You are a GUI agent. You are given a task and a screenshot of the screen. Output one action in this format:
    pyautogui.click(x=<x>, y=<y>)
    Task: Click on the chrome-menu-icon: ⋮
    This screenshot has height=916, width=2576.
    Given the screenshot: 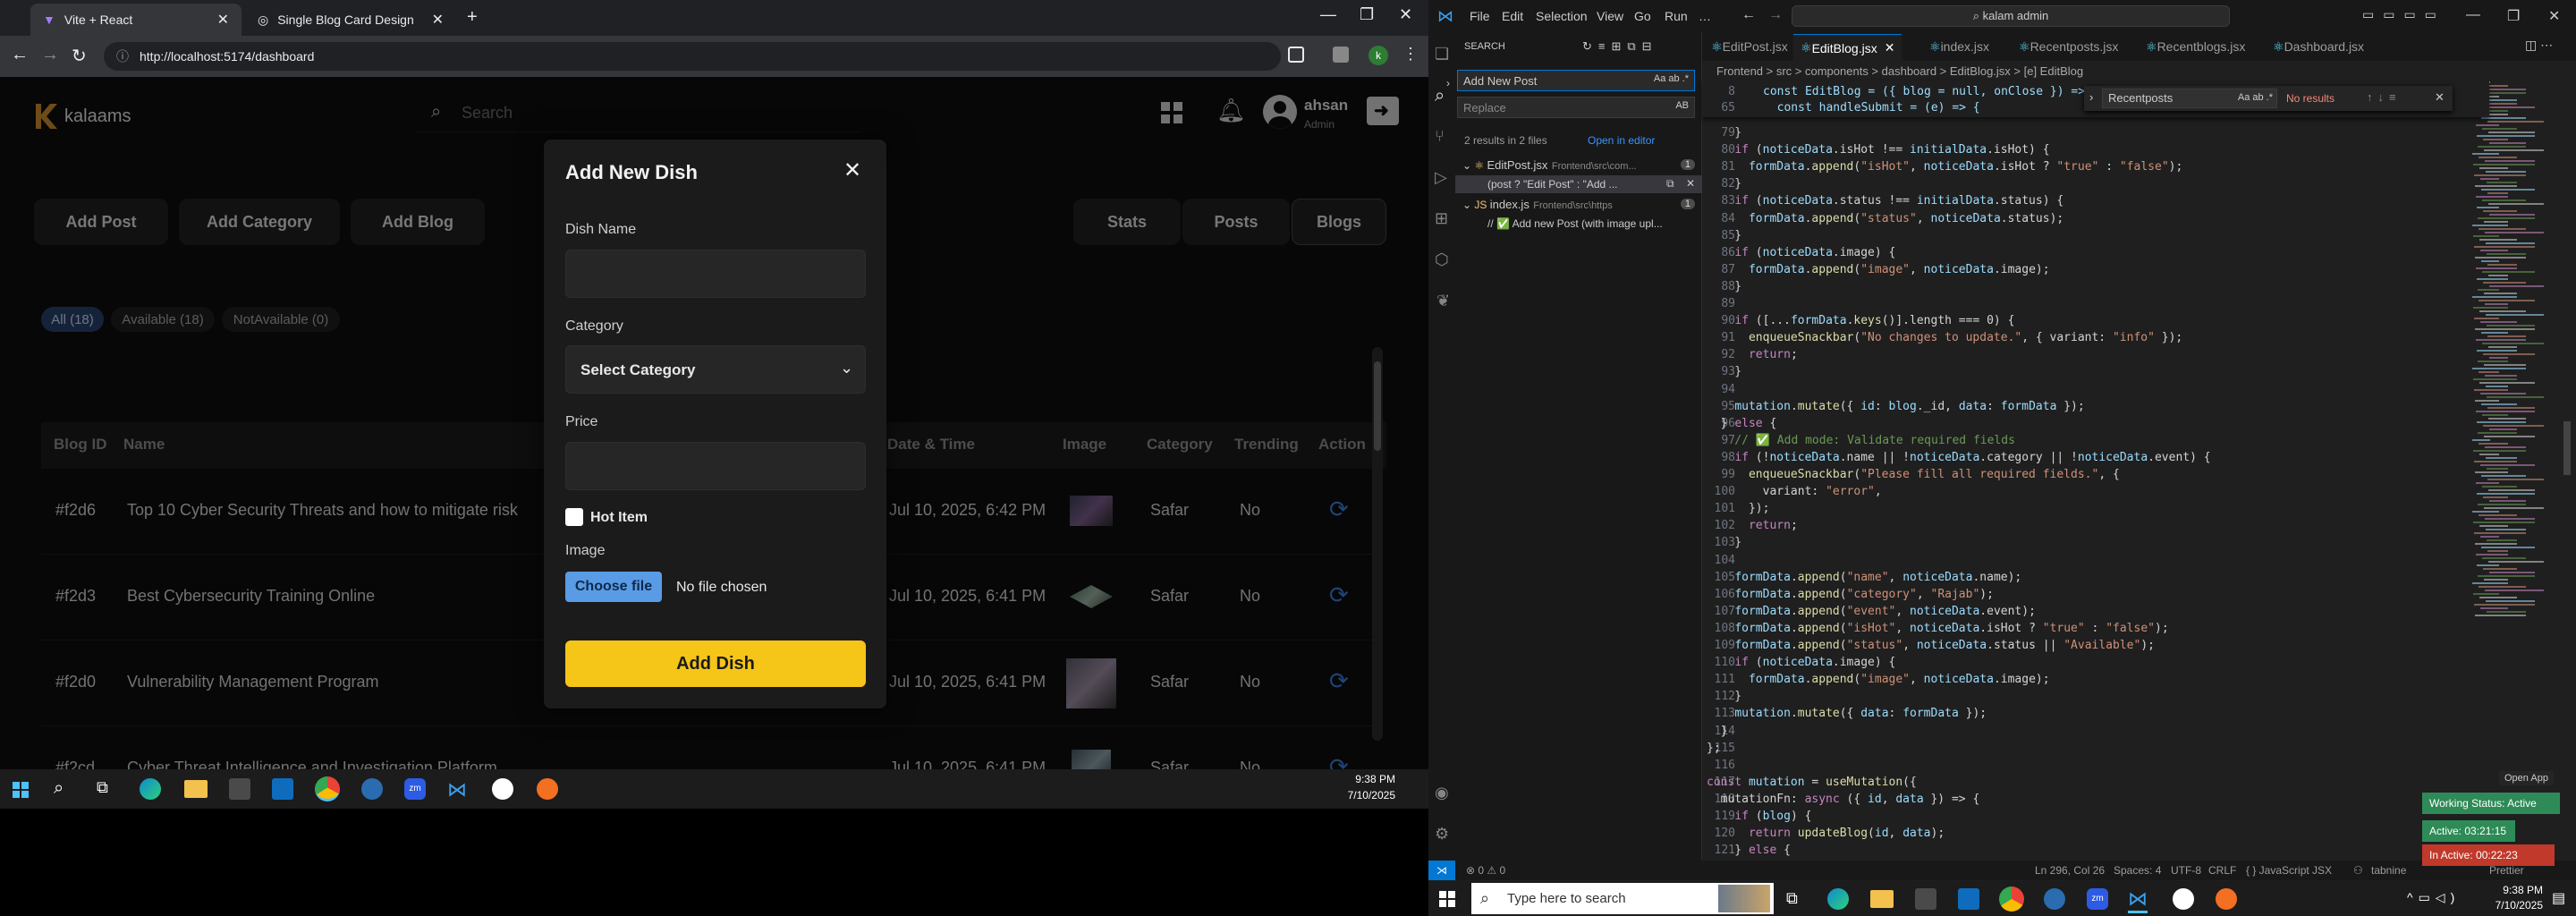 What is the action you would take?
    pyautogui.click(x=1410, y=54)
    